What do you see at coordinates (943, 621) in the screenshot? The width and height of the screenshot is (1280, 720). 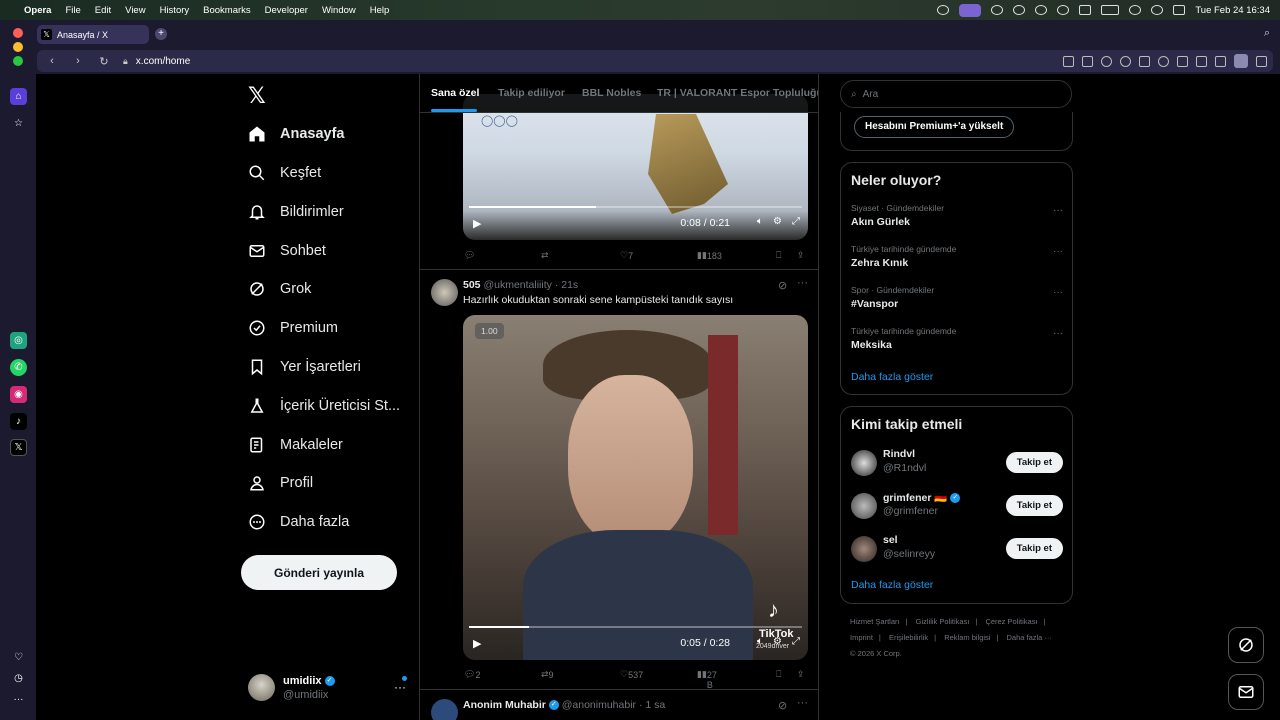 I see `footer-link: Gizlilik Politikası` at bounding box center [943, 621].